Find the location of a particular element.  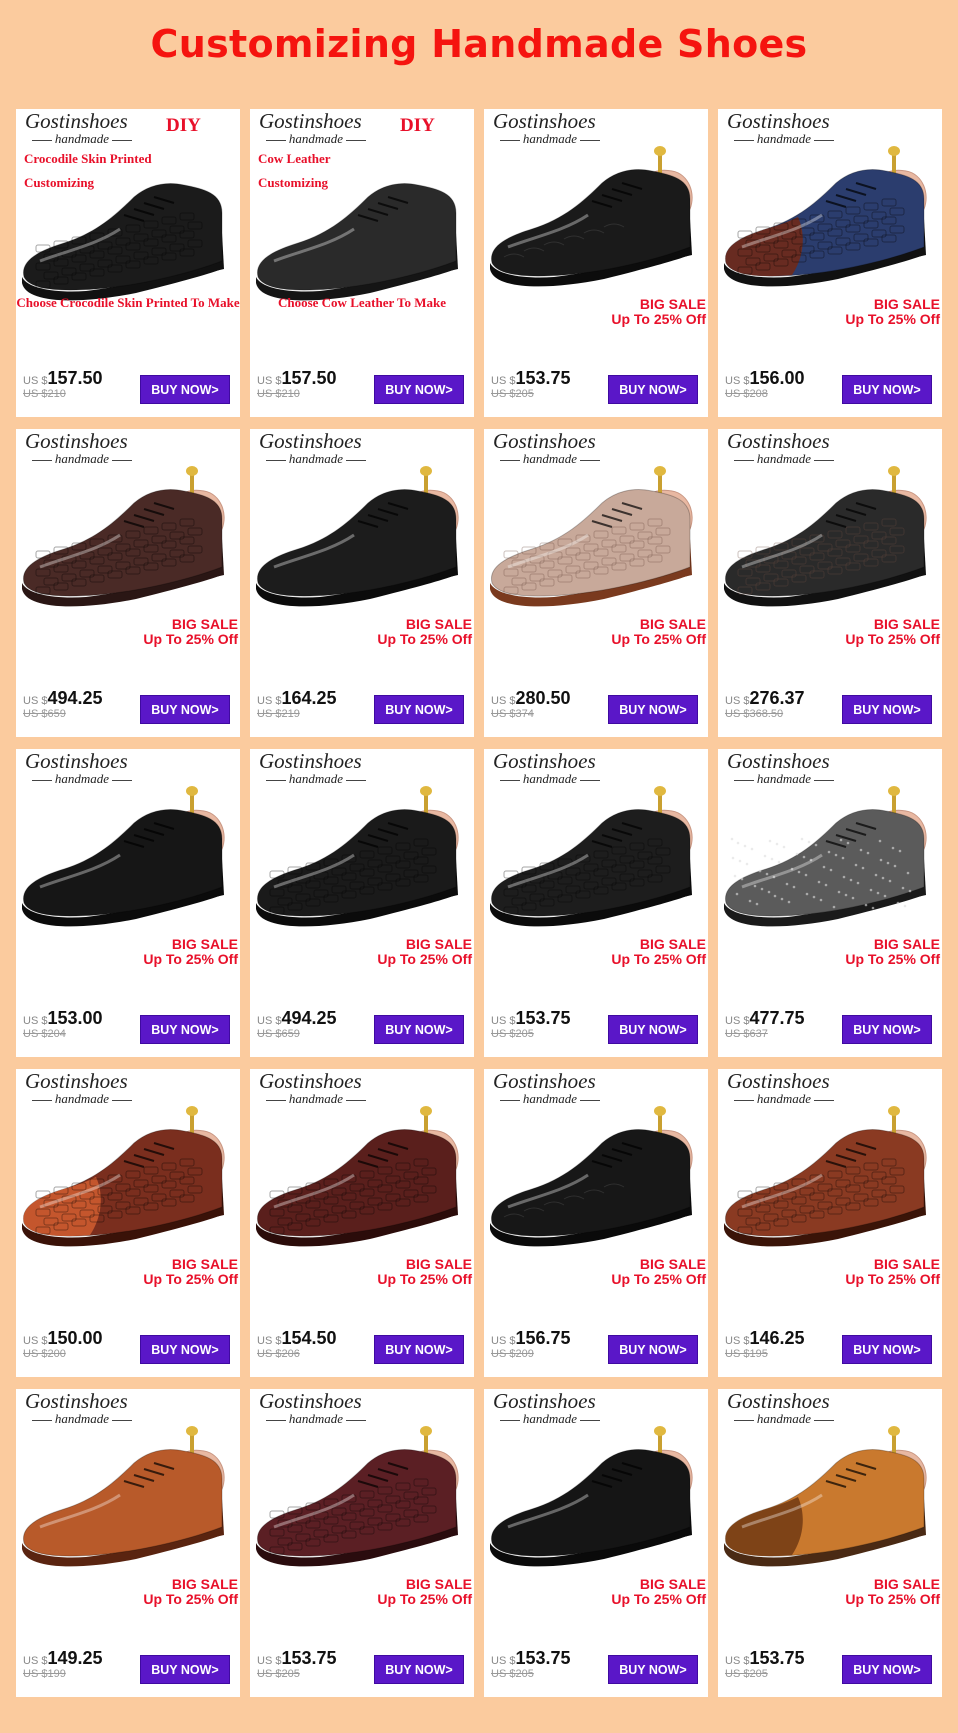

diy-instruction: Choose Cow Leather To Make is located at coordinates (362, 302).